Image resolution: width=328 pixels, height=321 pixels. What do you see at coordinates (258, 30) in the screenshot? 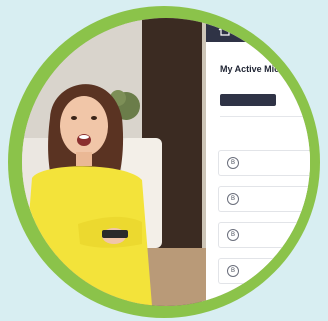
I see `app-header-bar` at bounding box center [258, 30].